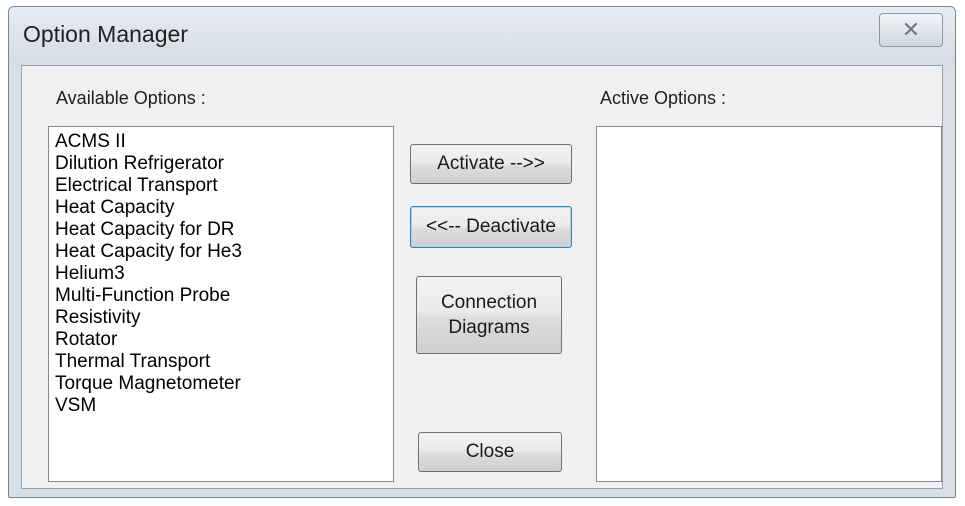  What do you see at coordinates (105, 34) in the screenshot?
I see `window-title: Option Manager` at bounding box center [105, 34].